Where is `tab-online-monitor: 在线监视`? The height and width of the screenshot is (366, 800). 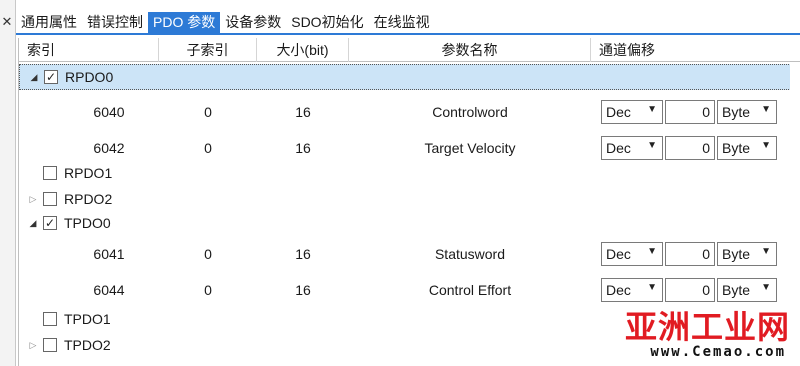 tab-online-monitor: 在线监视 is located at coordinates (402, 22).